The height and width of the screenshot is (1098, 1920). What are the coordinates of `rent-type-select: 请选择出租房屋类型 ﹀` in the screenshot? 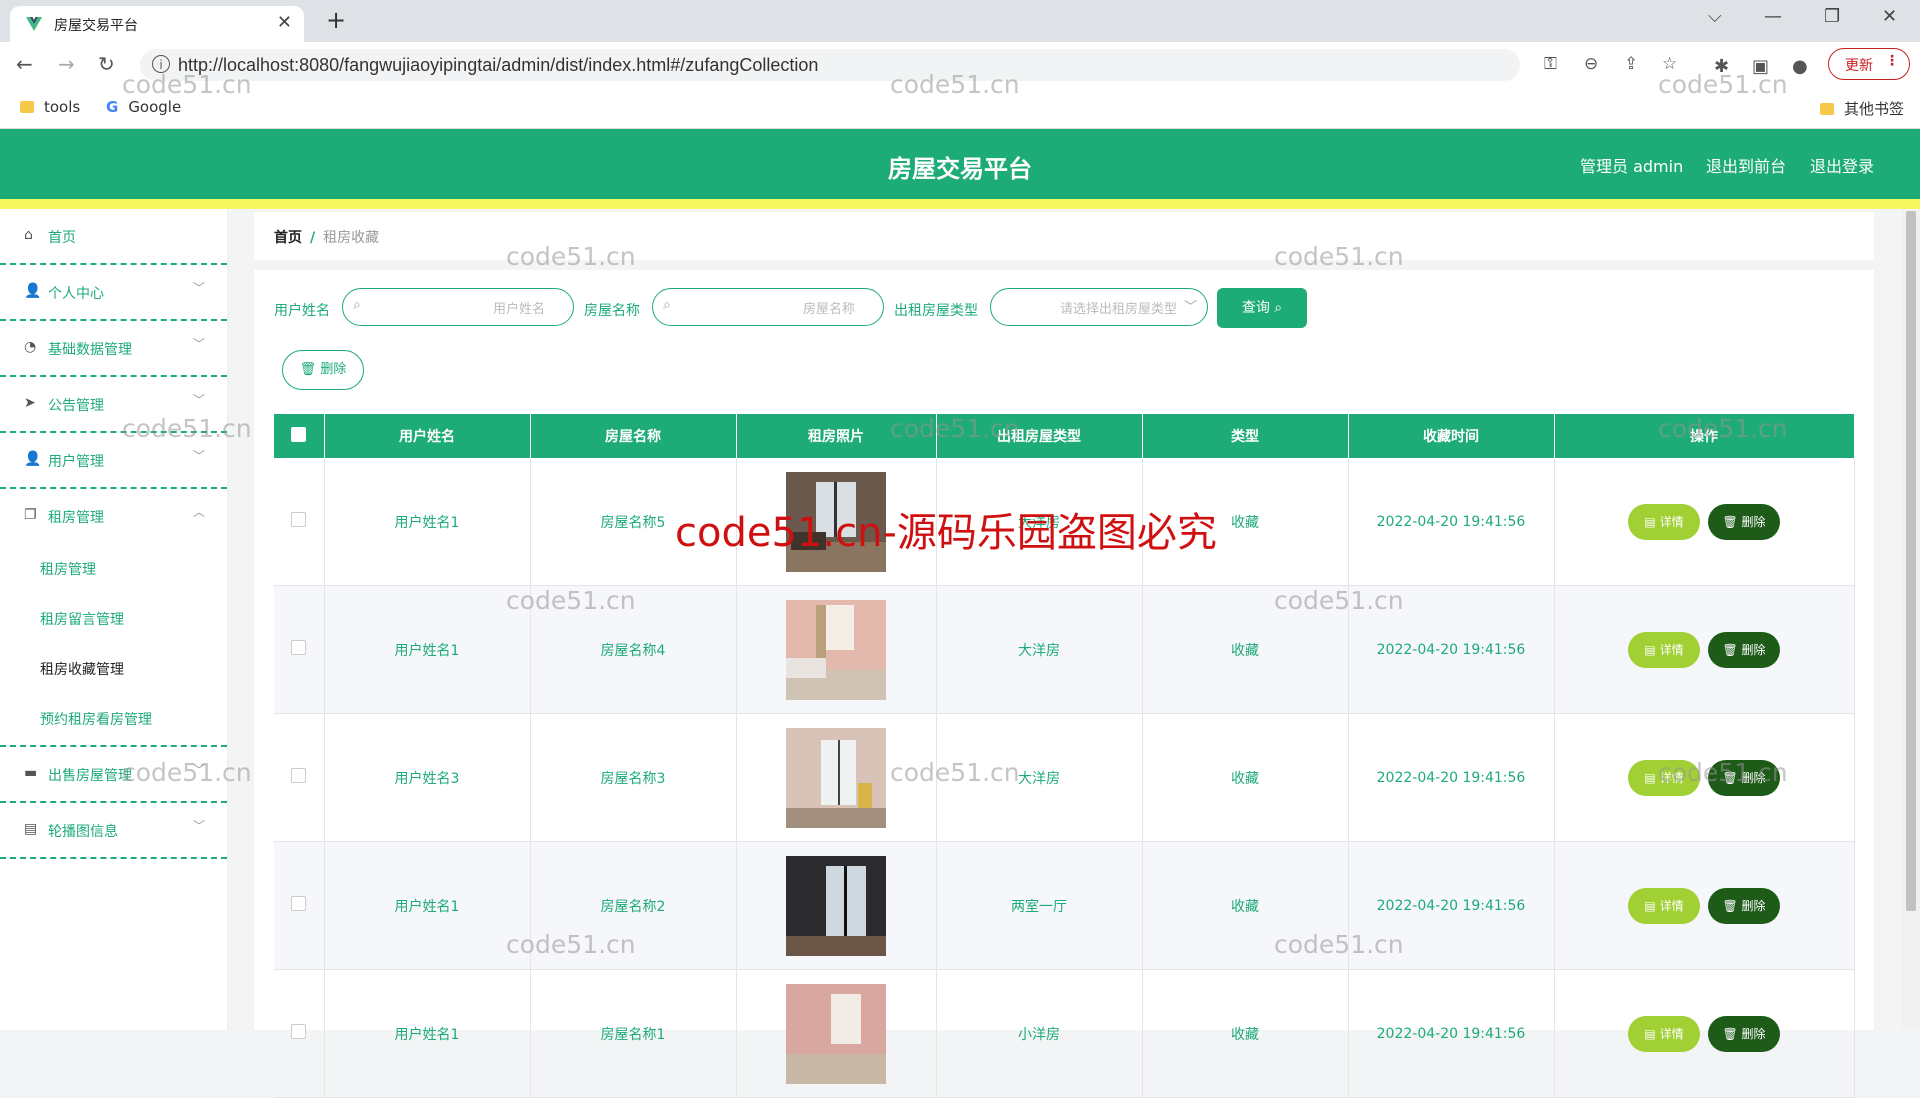 It's located at (1099, 307).